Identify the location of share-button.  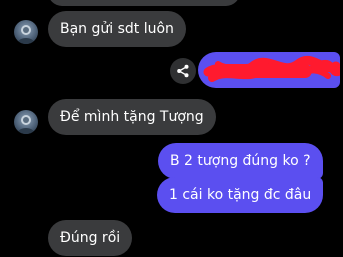
(183, 71).